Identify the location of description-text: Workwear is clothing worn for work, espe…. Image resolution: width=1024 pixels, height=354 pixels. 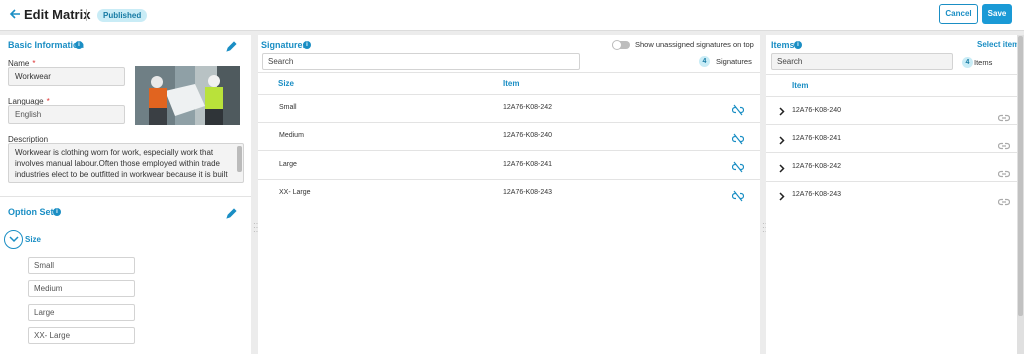
(121, 165).